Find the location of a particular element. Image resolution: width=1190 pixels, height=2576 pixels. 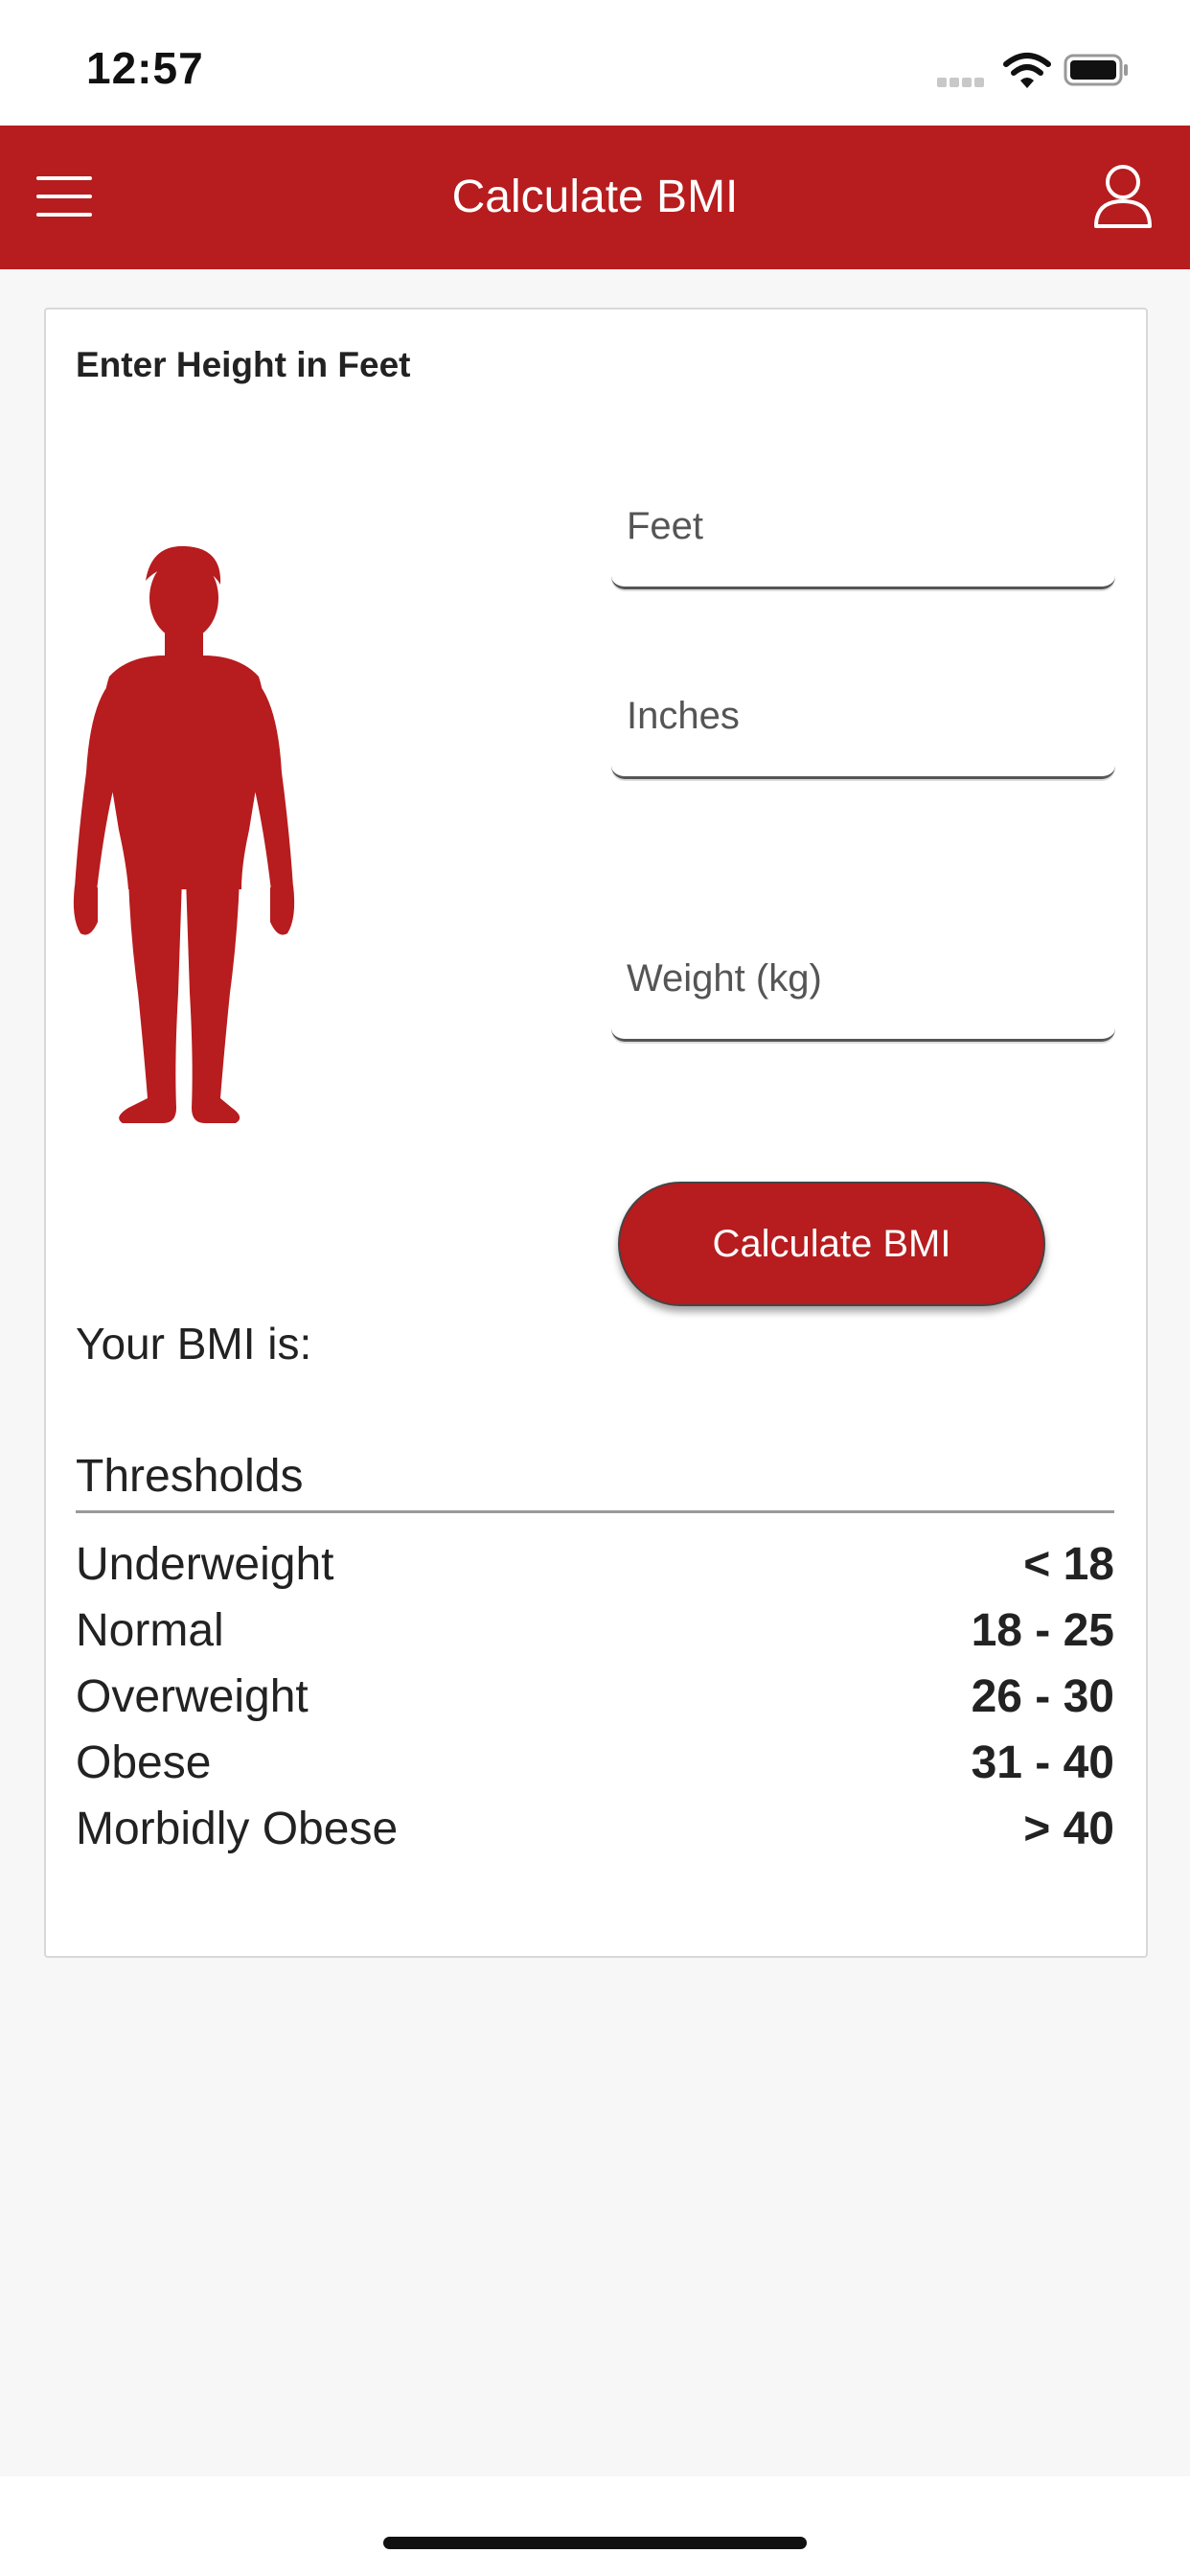

feet-field is located at coordinates (863, 528).